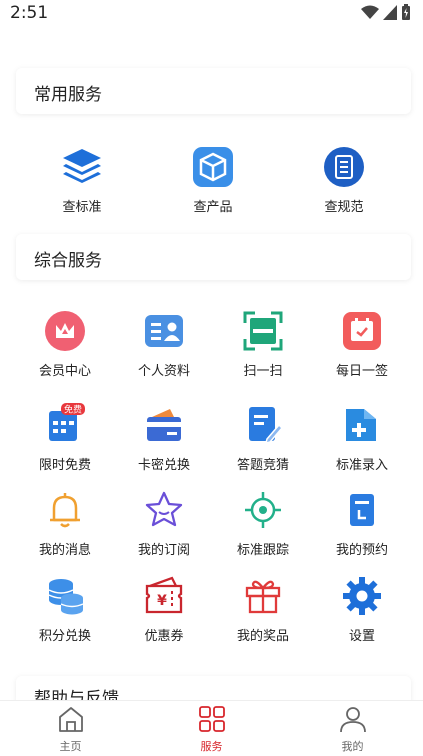 Image resolution: width=423 pixels, height=756 pixels. Describe the element at coordinates (361, 550) in the screenshot. I see `grid-label: 我的预约` at that location.